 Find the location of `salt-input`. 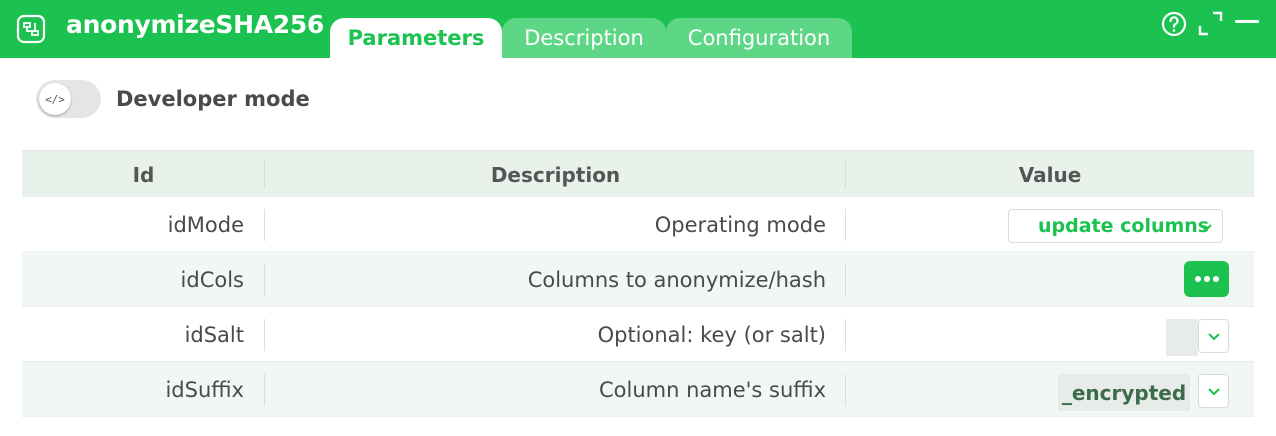

salt-input is located at coordinates (1182, 337).